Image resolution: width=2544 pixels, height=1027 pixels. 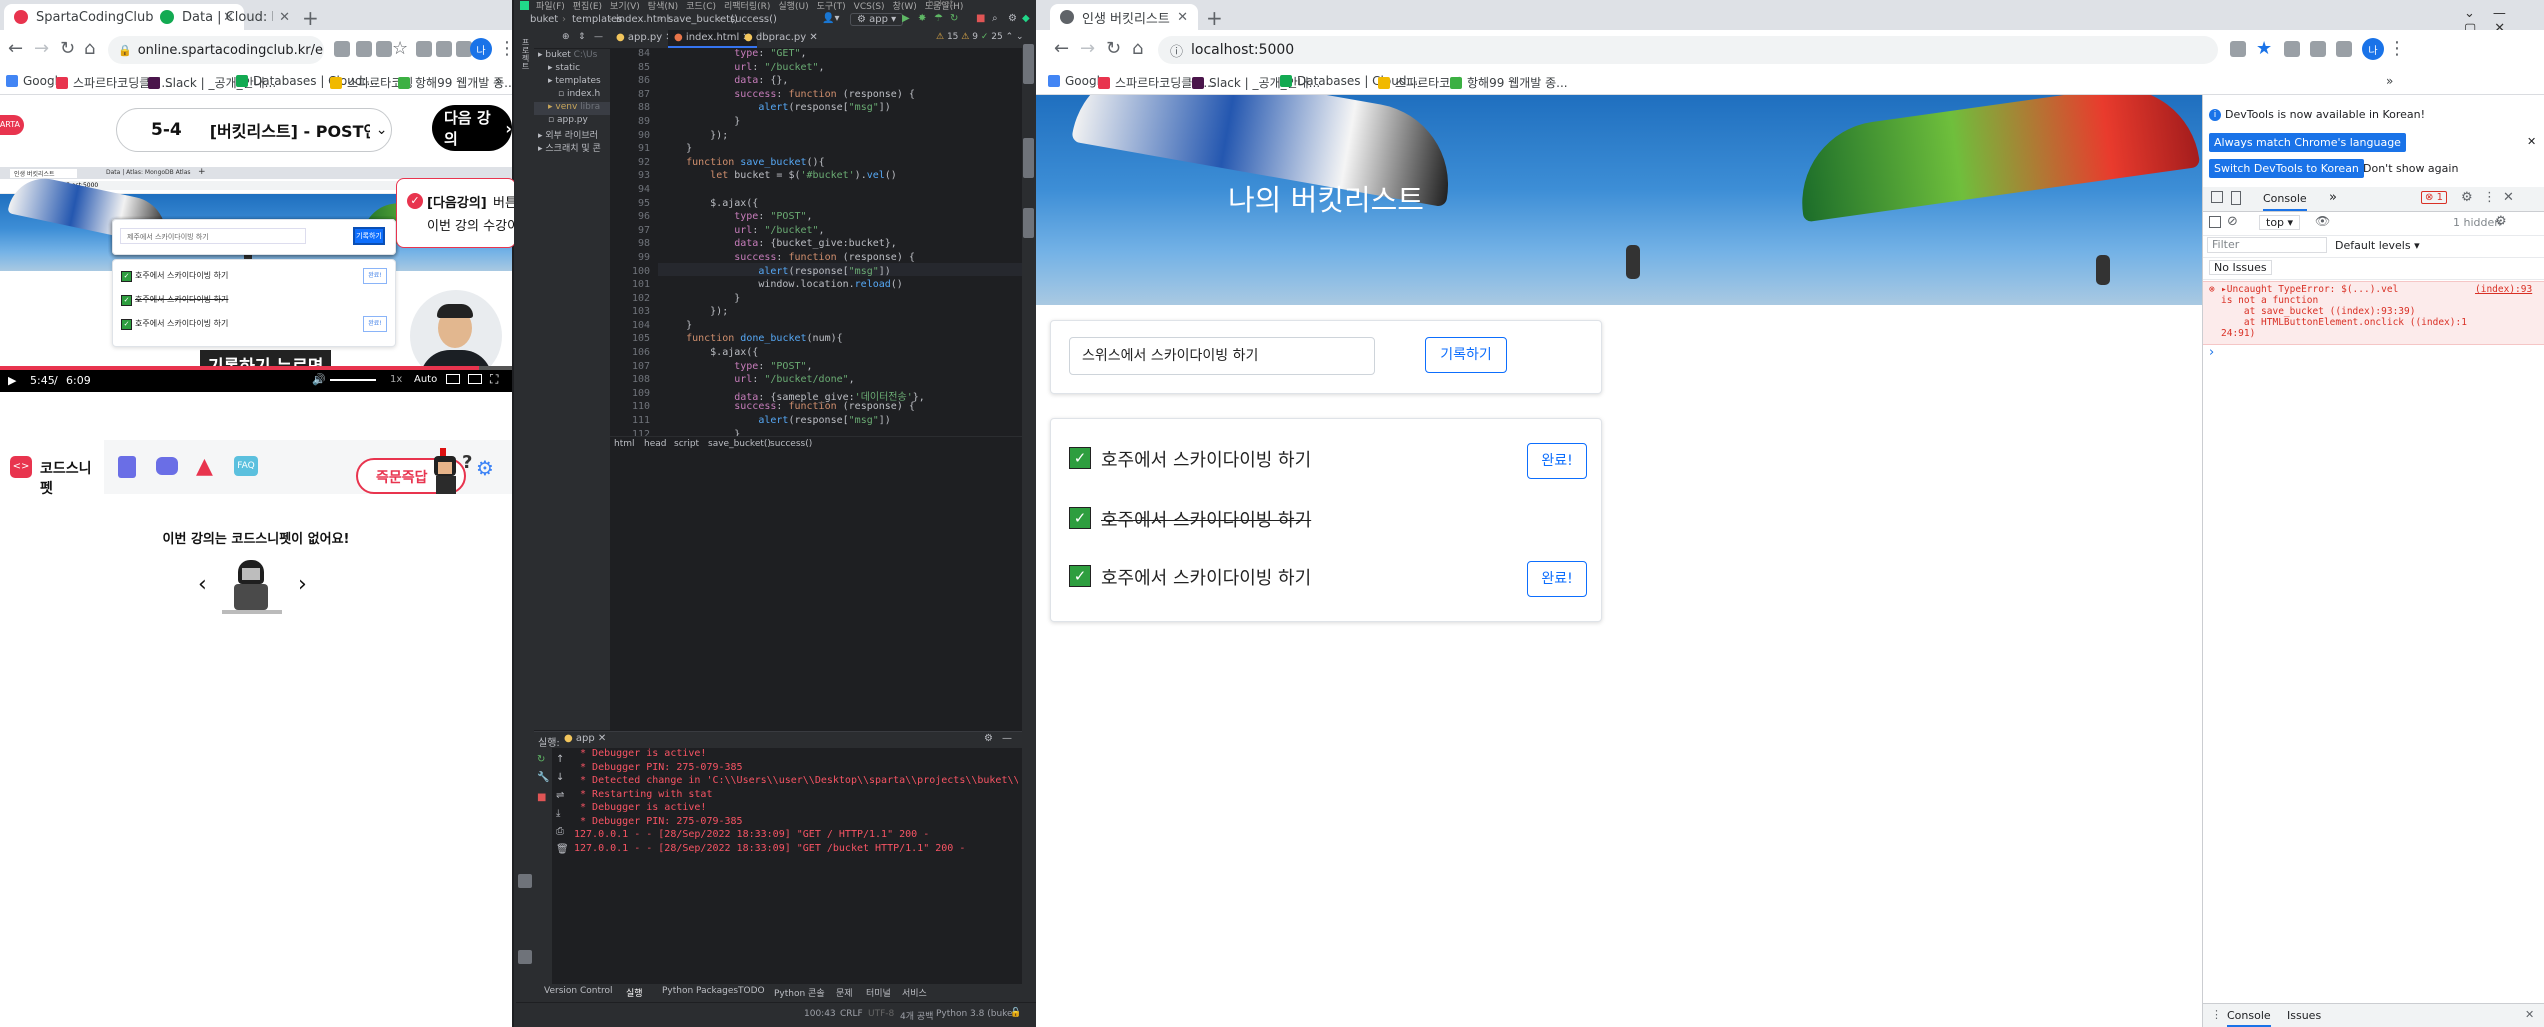 I want to click on star-icon: ☆, so click(x=400, y=48).